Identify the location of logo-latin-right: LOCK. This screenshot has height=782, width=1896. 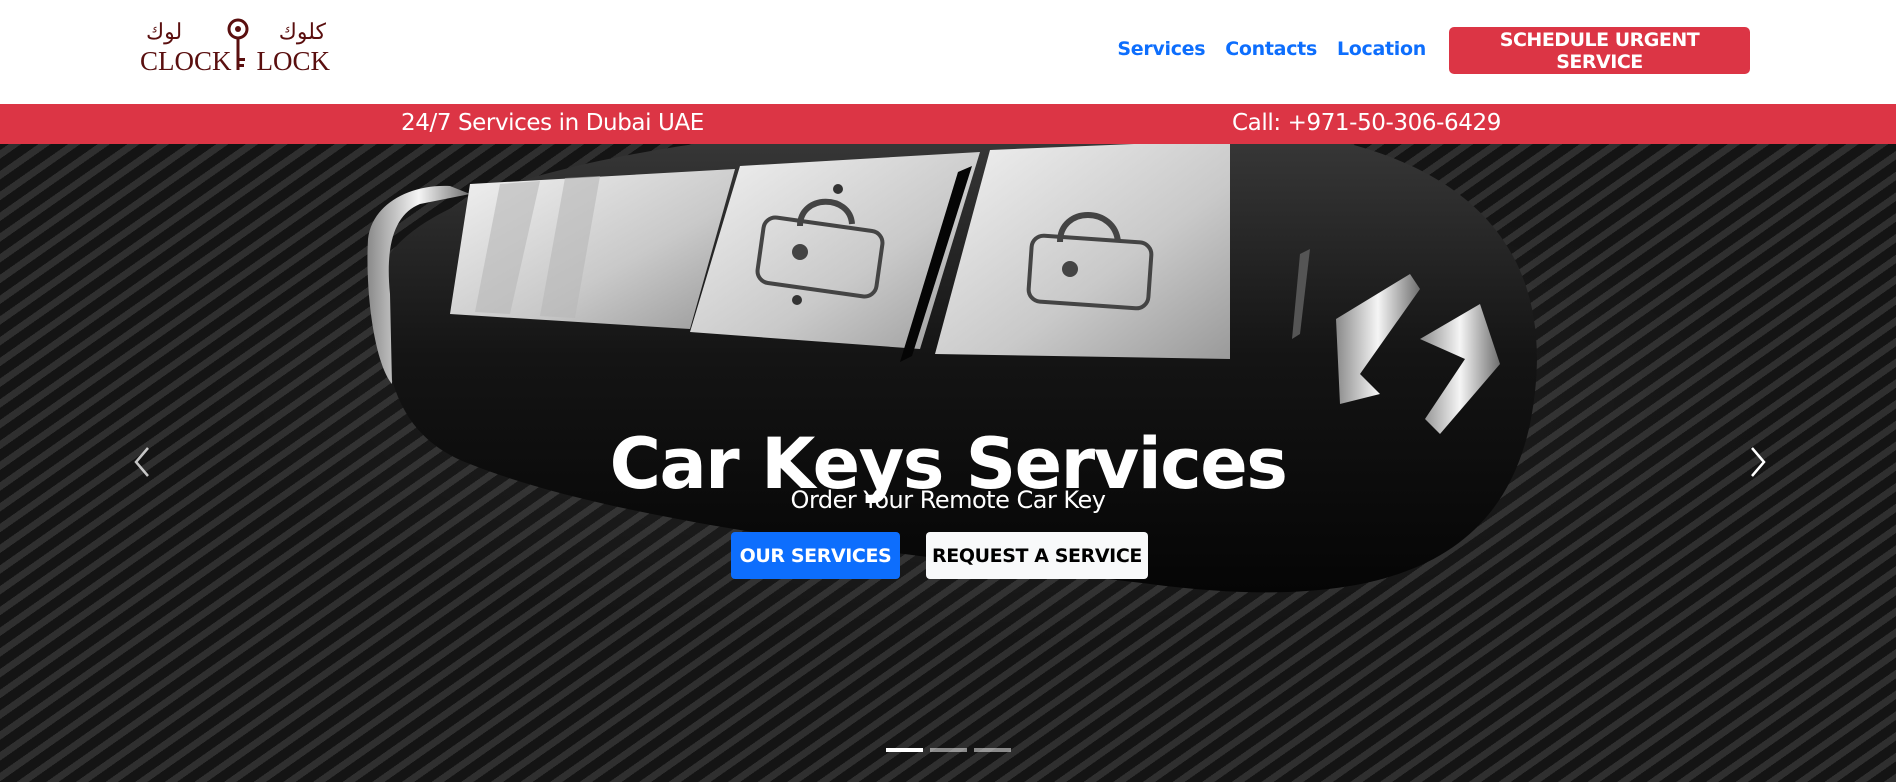
(293, 61).